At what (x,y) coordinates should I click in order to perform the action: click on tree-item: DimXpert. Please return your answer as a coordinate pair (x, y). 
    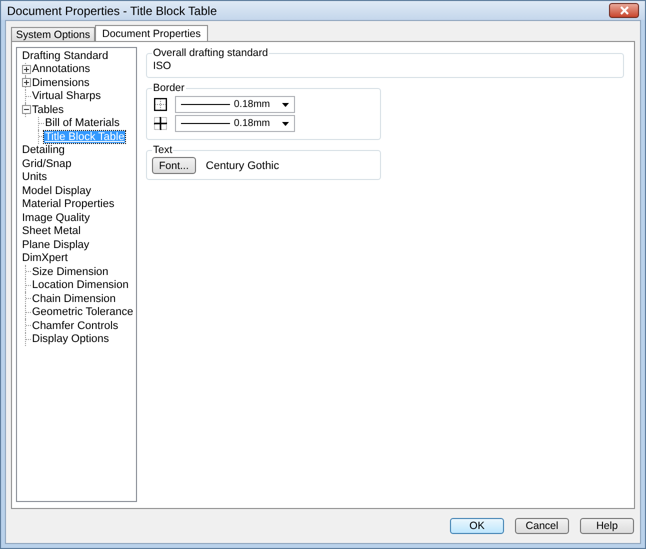
    Looking at the image, I should click on (45, 258).